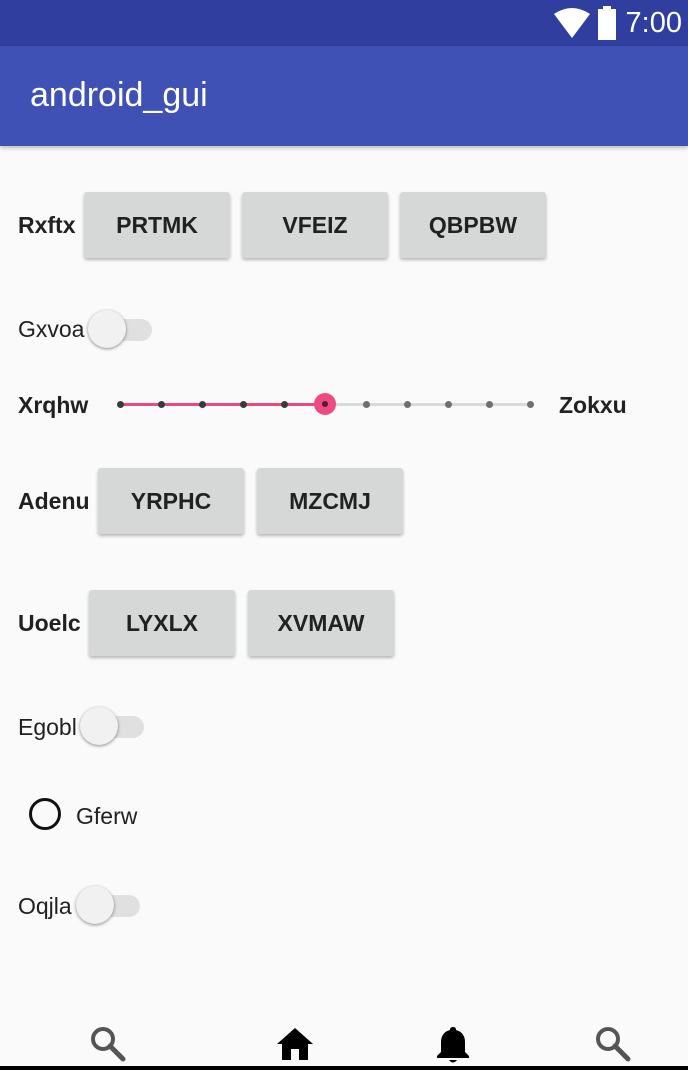 This screenshot has width=688, height=1070. What do you see at coordinates (321, 623) in the screenshot?
I see `xvmaw-button: XVMAW` at bounding box center [321, 623].